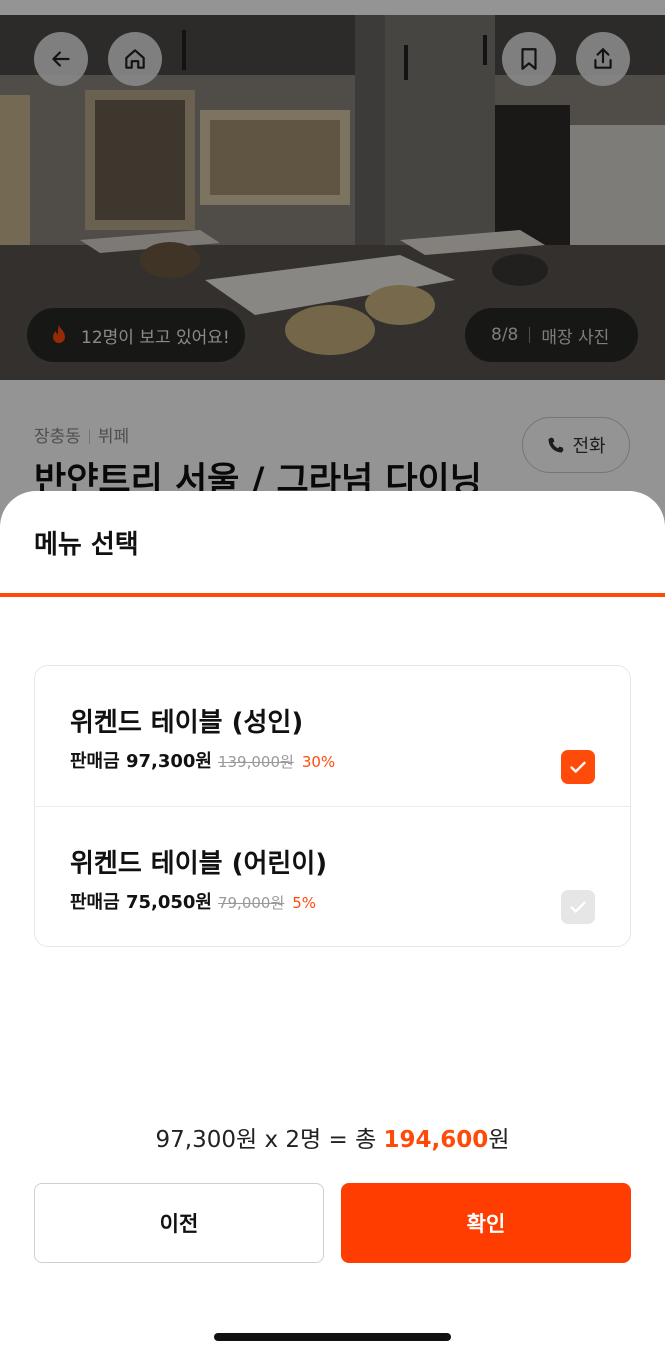 This screenshot has height=1355, width=665. I want to click on price-line: 판매금 97,300원 139,000원 30%, so click(202, 760).